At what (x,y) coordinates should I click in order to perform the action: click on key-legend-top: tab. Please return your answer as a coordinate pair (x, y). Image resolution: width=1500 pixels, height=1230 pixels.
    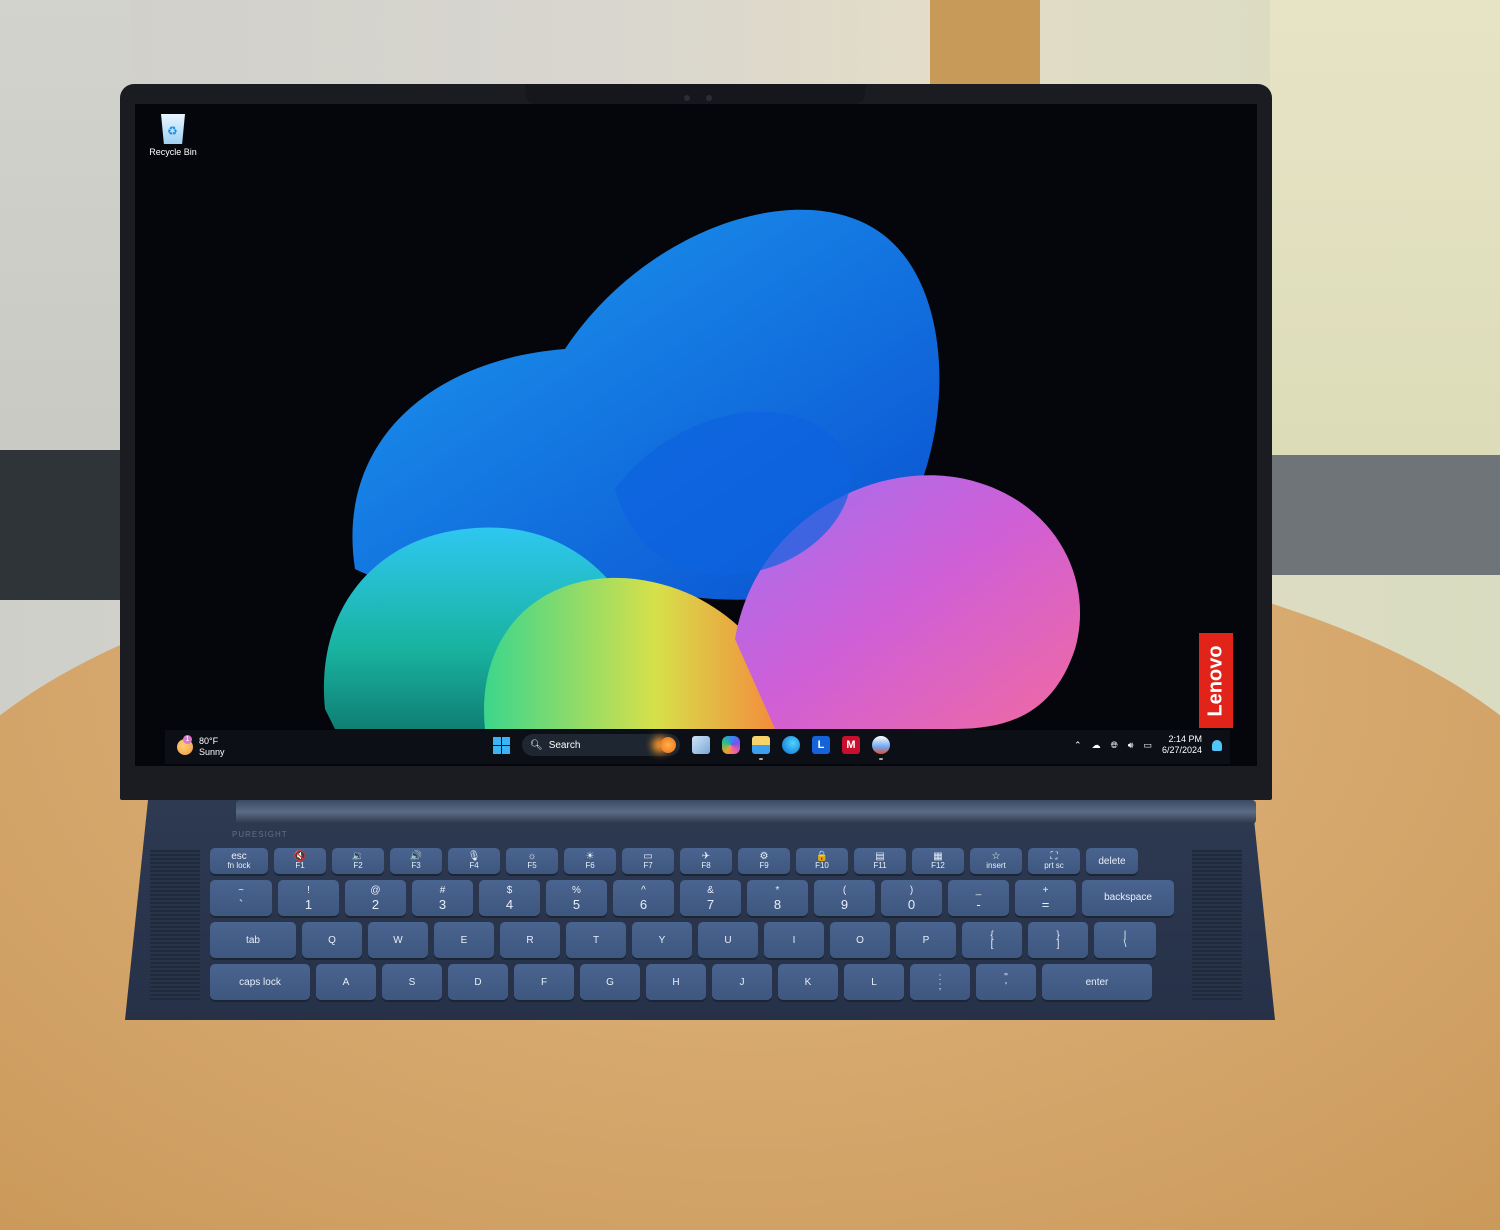
    Looking at the image, I should click on (253, 940).